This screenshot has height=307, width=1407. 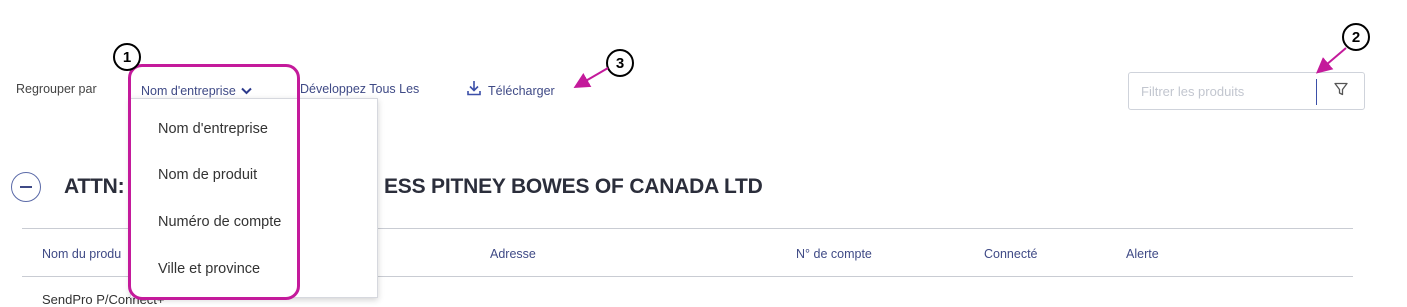 I want to click on dropdown-option-account-number: Numéro de compte, so click(x=219, y=222).